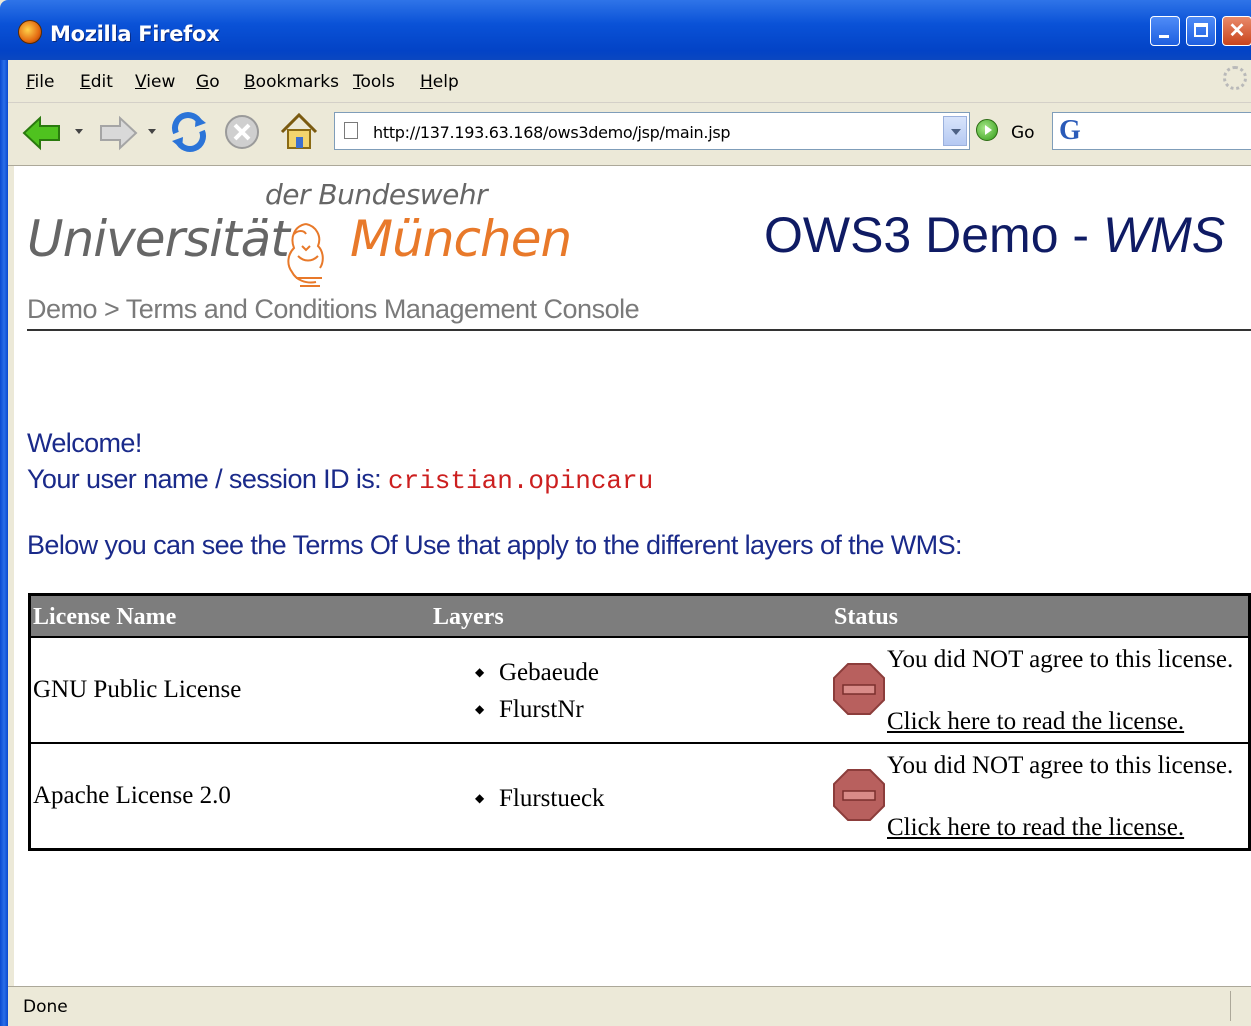 The height and width of the screenshot is (1026, 1251). Describe the element at coordinates (374, 82) in the screenshot. I see `menu-tools: Tools` at that location.